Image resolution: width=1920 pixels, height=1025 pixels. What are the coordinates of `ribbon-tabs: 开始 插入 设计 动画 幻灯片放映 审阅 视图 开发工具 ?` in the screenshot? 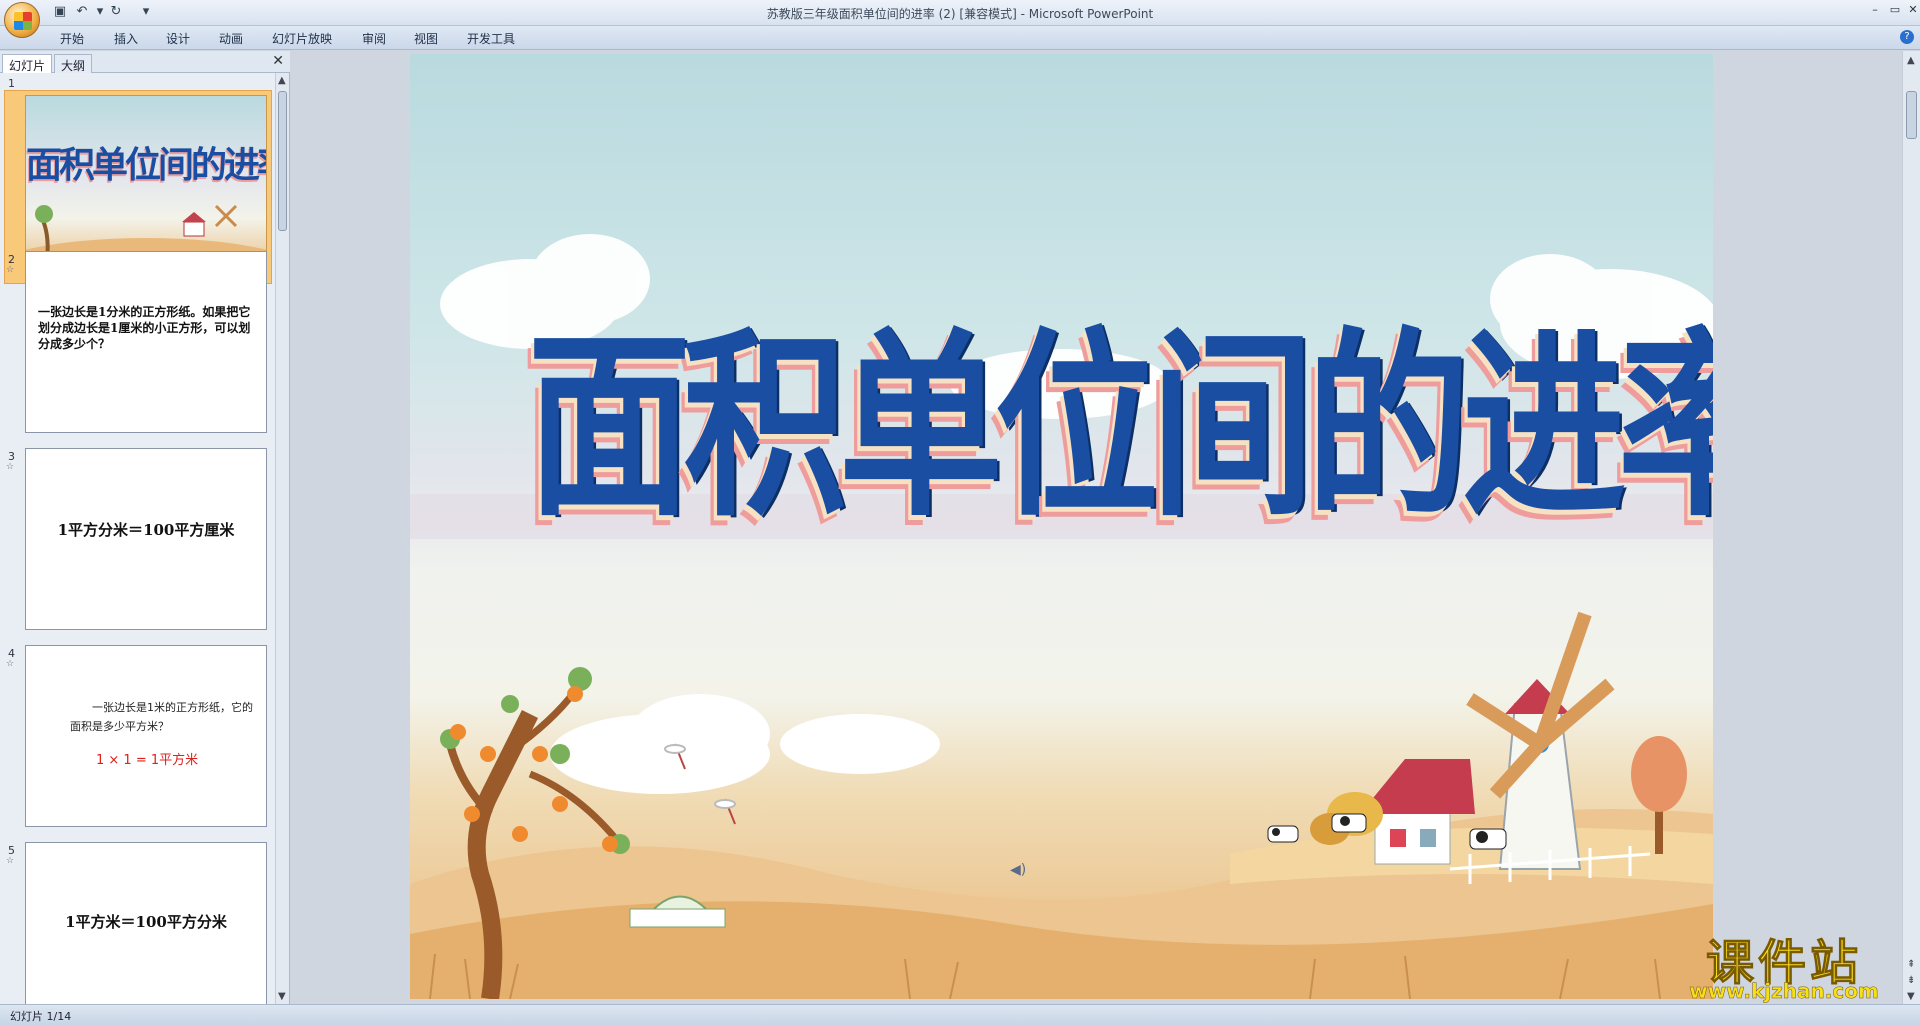 It's located at (960, 38).